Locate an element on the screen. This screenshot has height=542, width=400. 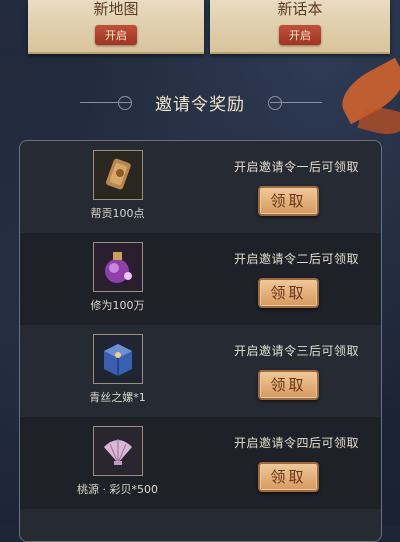
reward-name: 修为100万 is located at coordinates (117, 305).